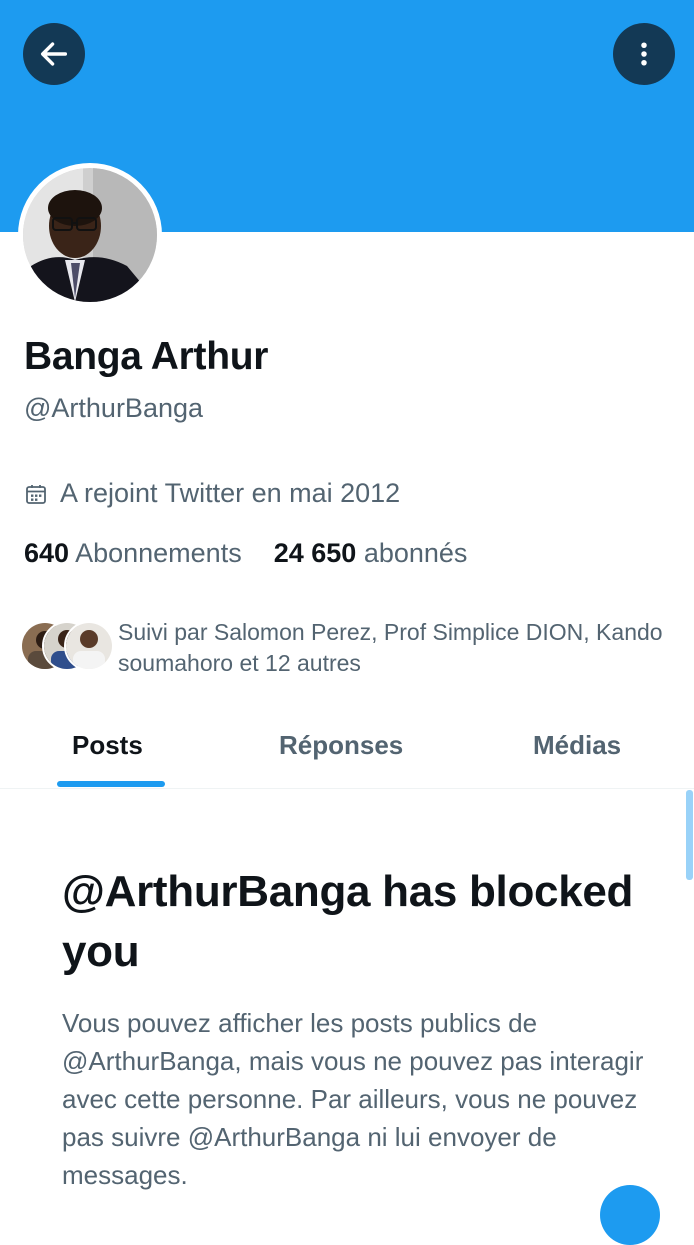  Describe the element at coordinates (114, 408) in the screenshot. I see `profile-handle: @ArthurBanga` at that location.